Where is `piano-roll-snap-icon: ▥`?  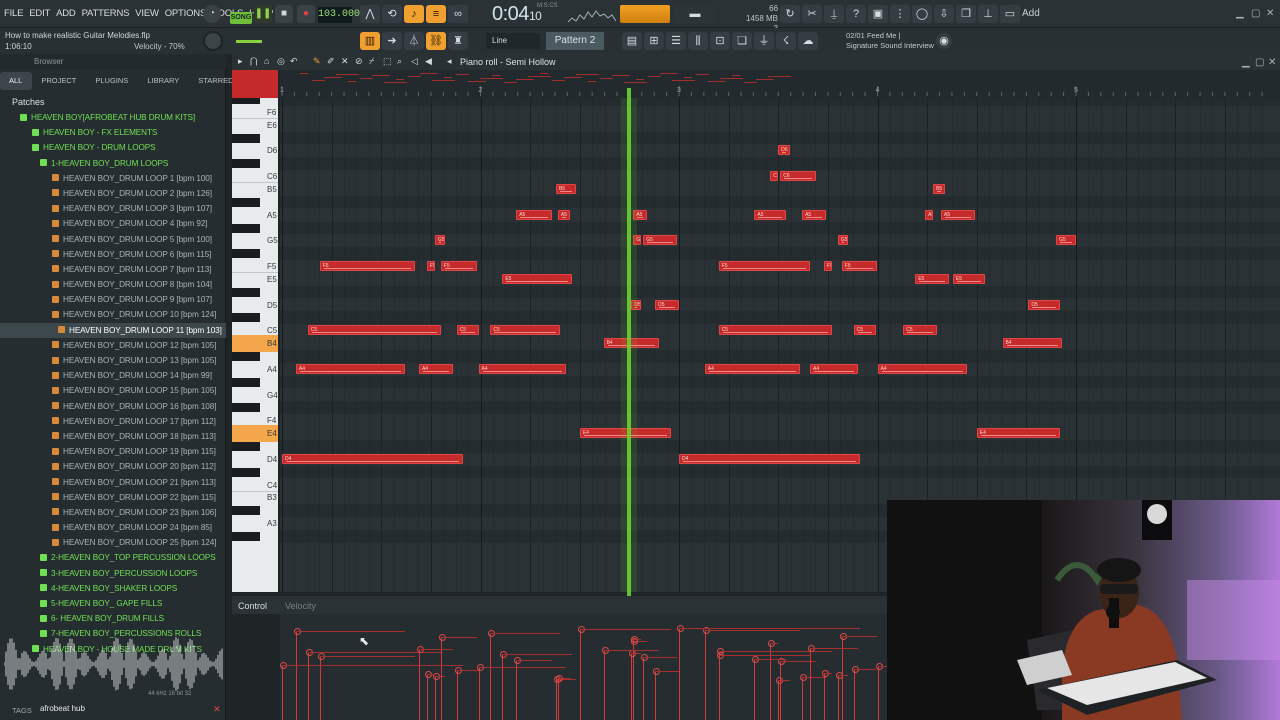
piano-roll-snap-icon: ▥ is located at coordinates (370, 41).